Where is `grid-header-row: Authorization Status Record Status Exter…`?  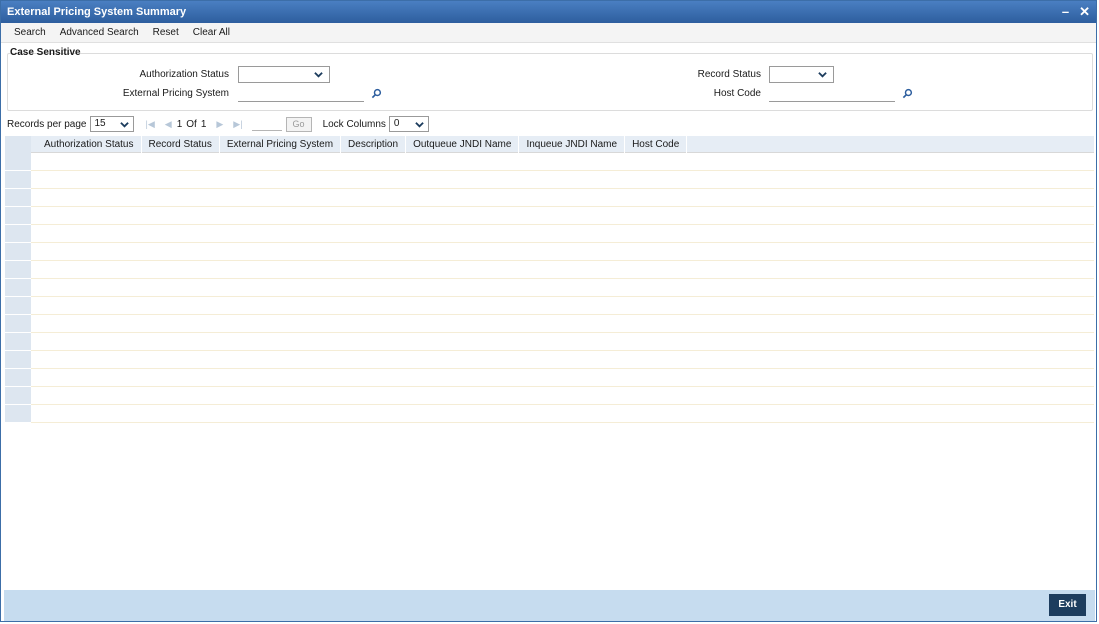
grid-header-row: Authorization Status Record Status Exter… is located at coordinates (549, 144).